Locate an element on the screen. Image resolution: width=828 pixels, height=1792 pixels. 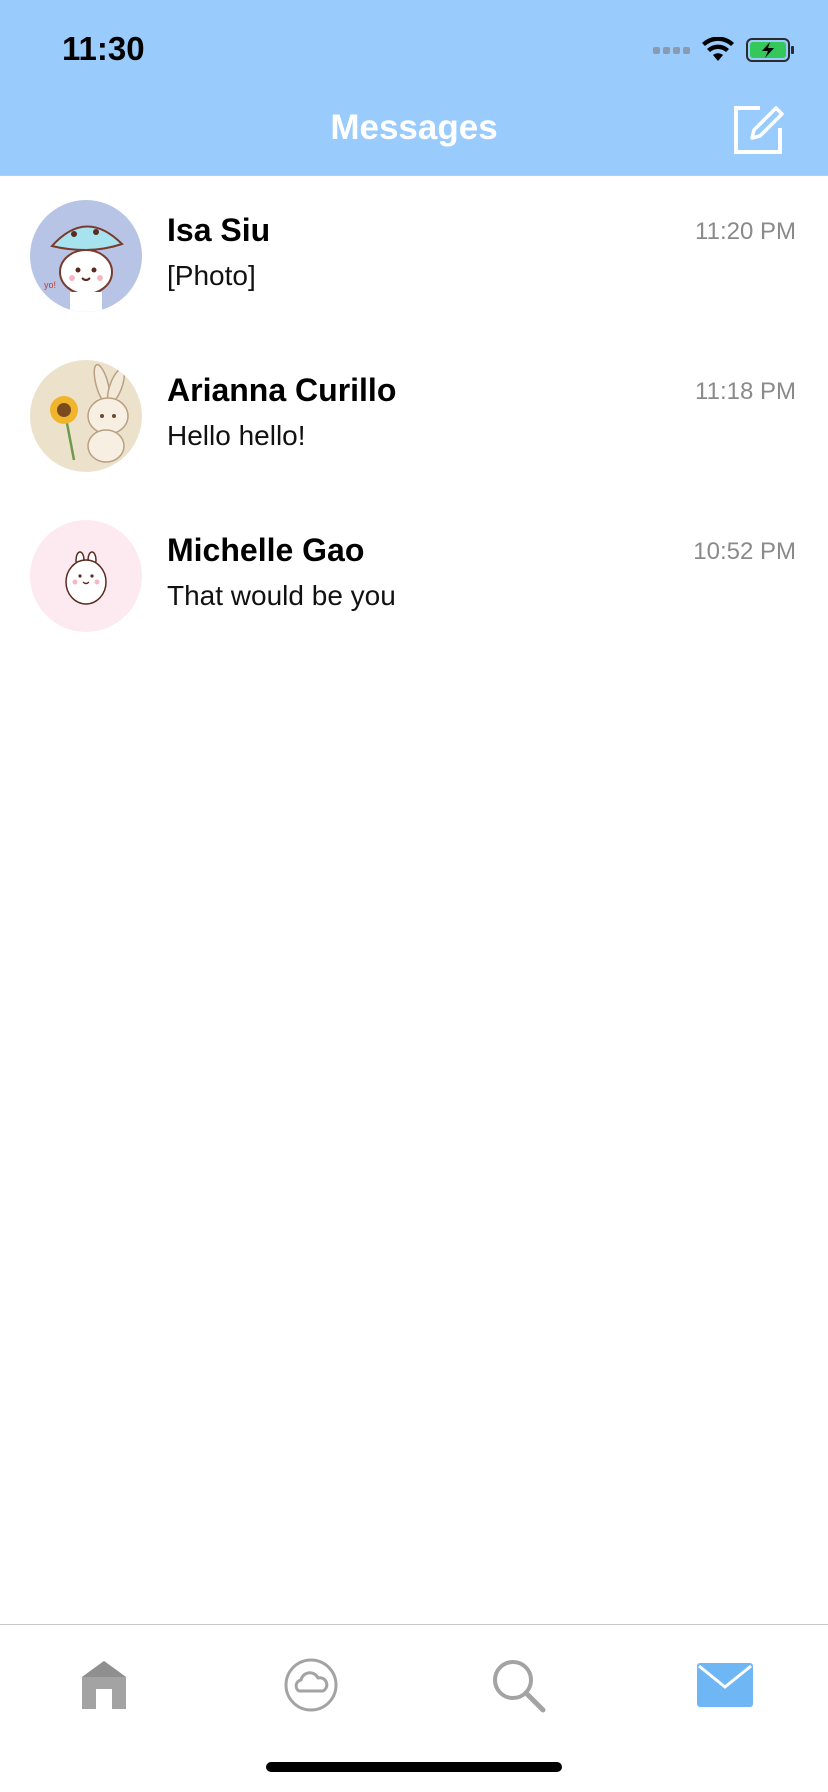
tab-cloud is located at coordinates (311, 1685).